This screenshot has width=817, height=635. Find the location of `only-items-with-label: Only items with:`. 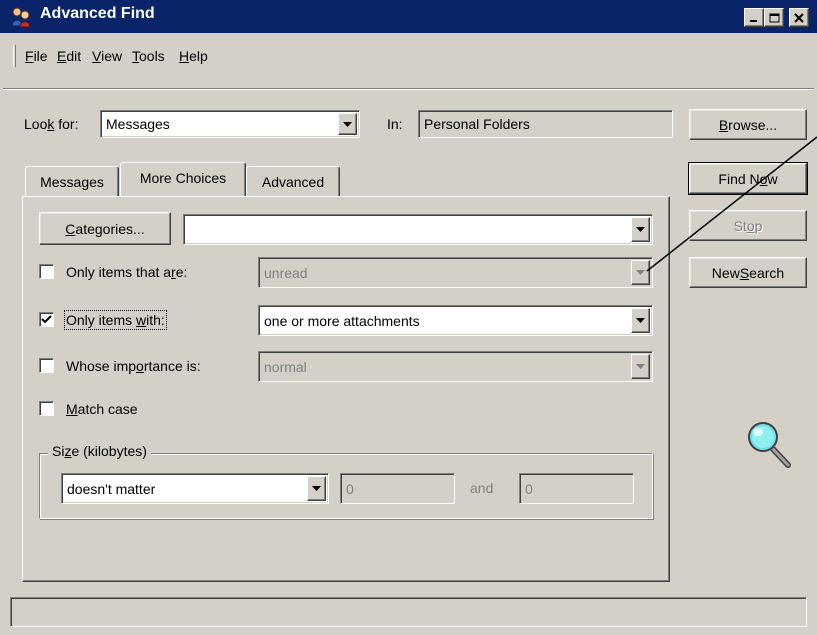

only-items-with-label: Only items with: is located at coordinates (115, 320).